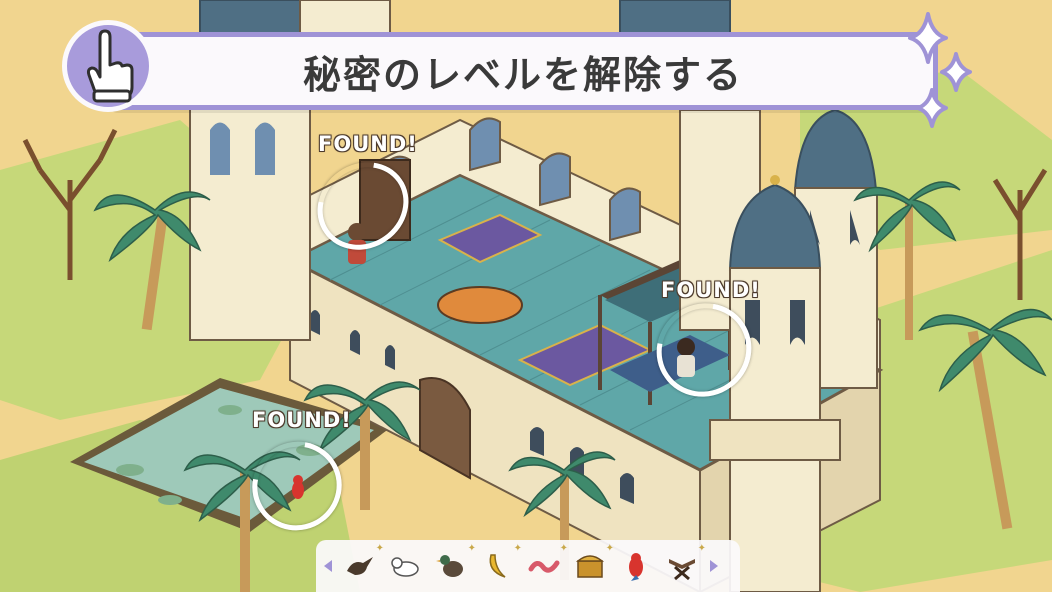 This screenshot has width=1052, height=592. Describe the element at coordinates (480, 305) in the screenshot. I see `tiger-rug` at that location.